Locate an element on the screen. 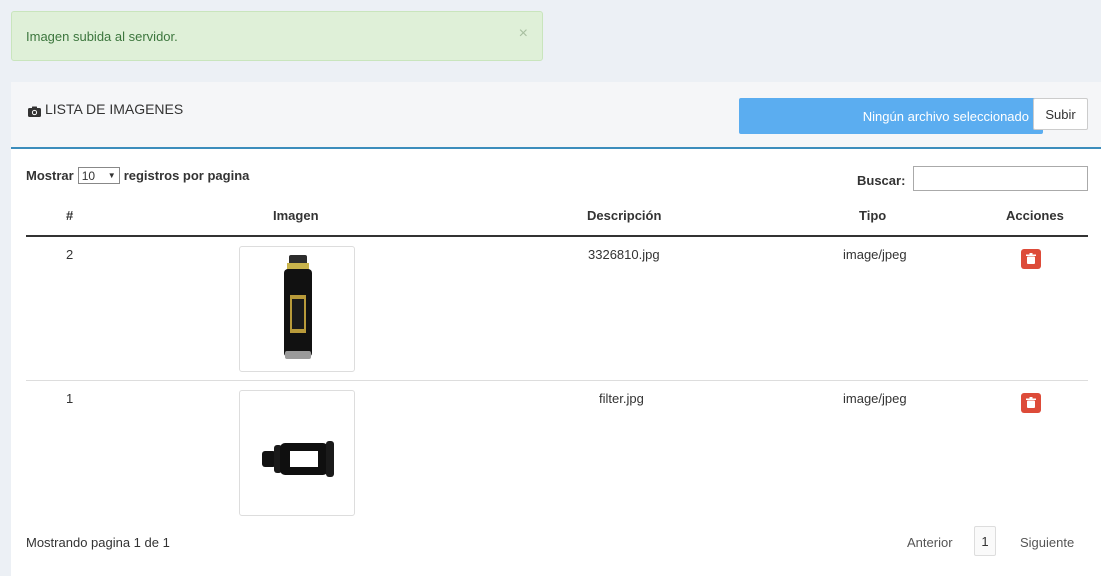  camera-icon is located at coordinates (34, 110).